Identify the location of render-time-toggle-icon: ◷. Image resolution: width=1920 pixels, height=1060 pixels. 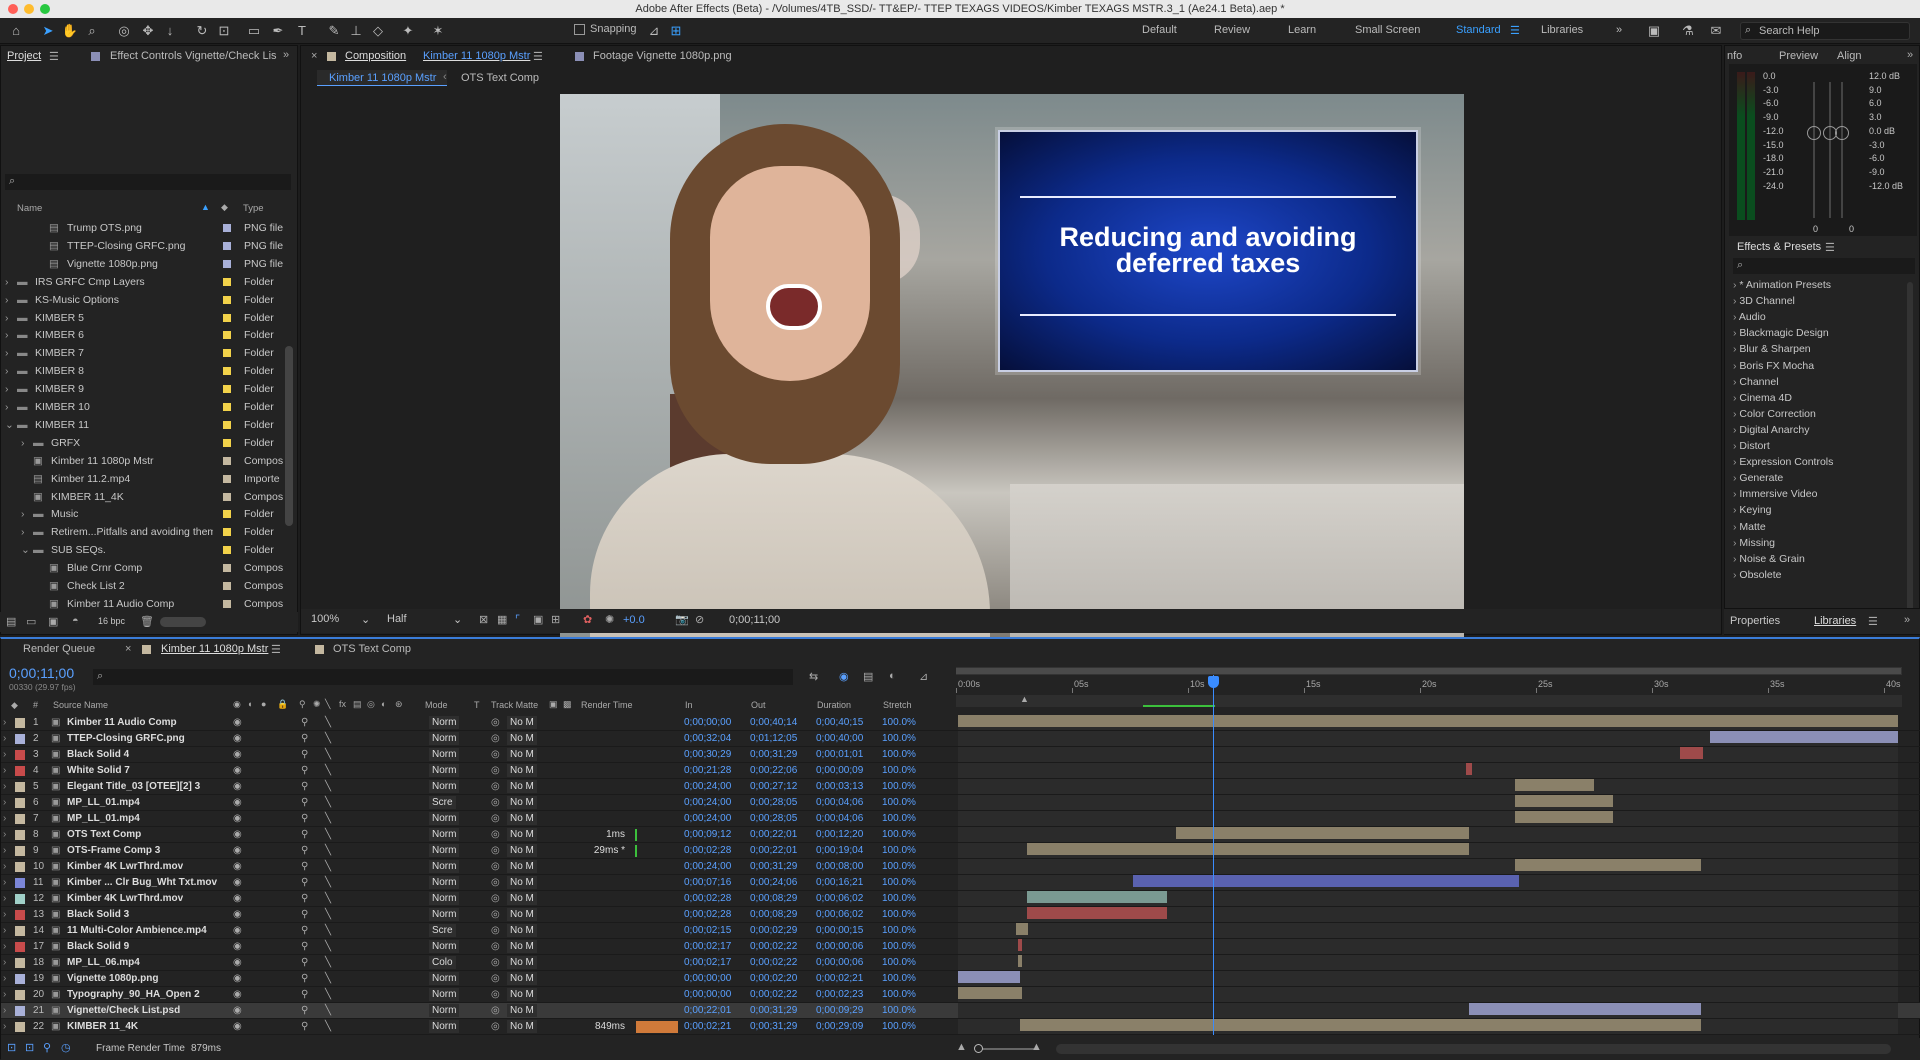
(66, 1047).